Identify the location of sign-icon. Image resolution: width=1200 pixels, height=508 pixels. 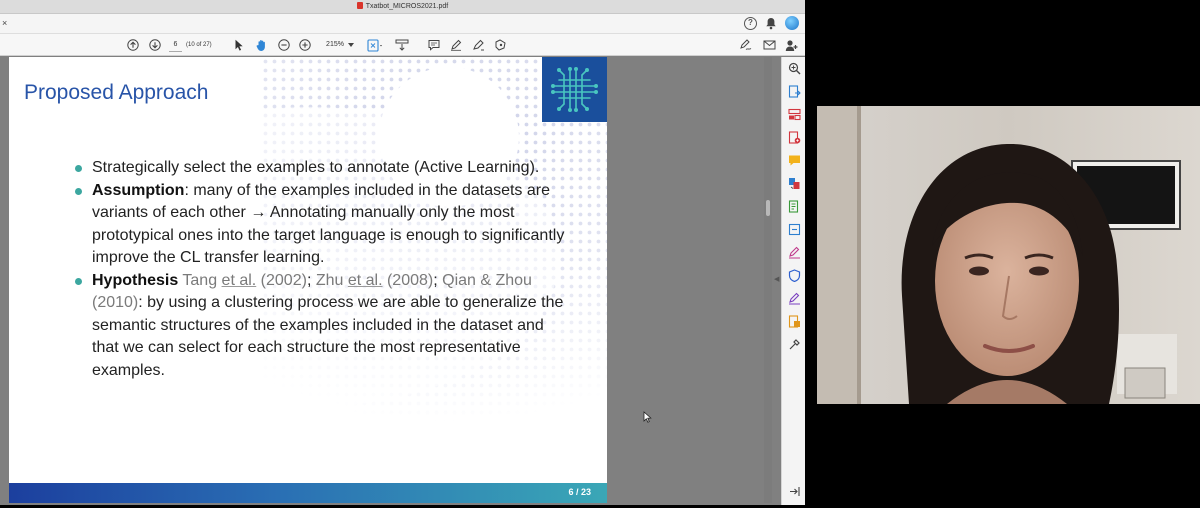
(746, 45).